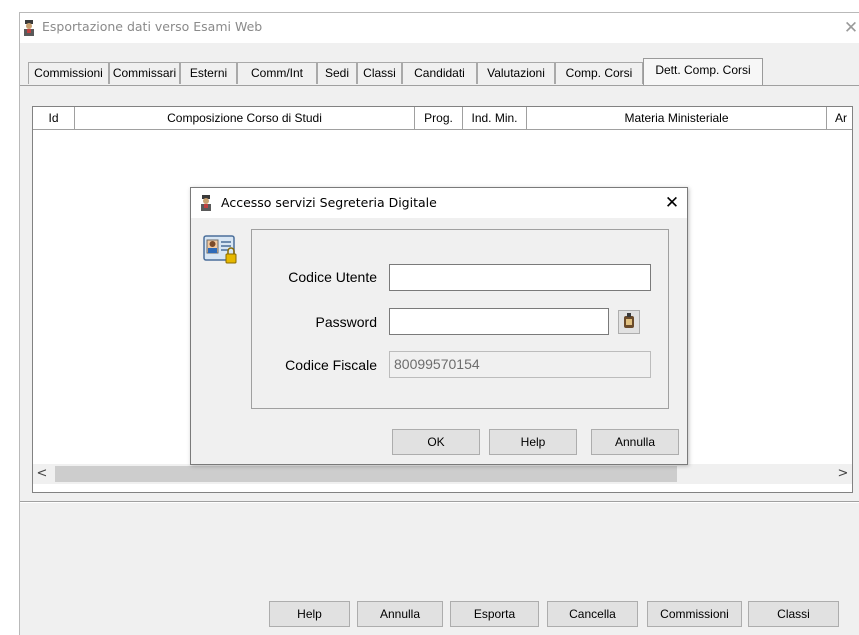 The image size is (859, 635). What do you see at coordinates (439, 502) in the screenshot?
I see `separator-highlight` at bounding box center [439, 502].